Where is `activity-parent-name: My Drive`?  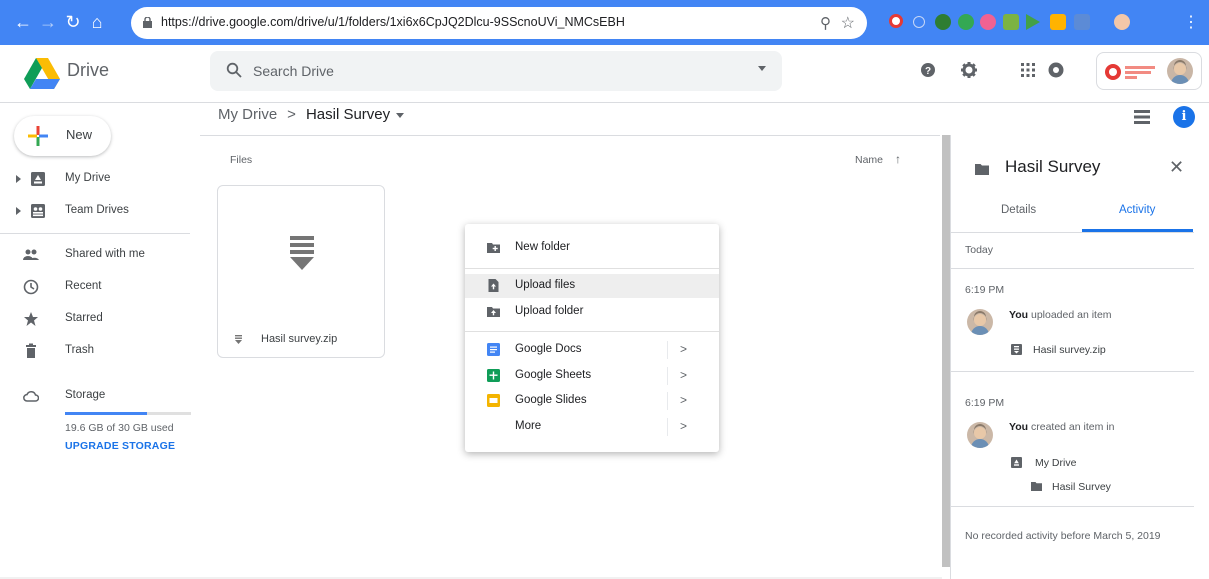
activity-parent-name: My Drive is located at coordinates (1055, 463).